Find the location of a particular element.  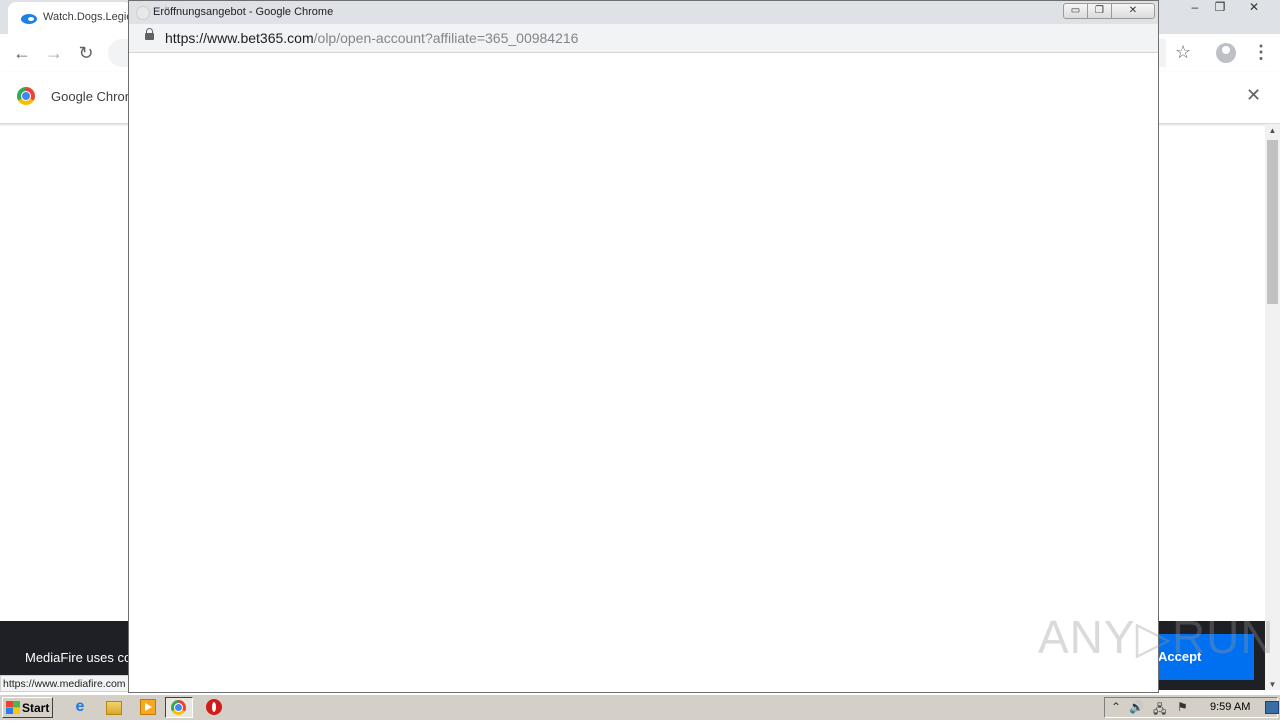

system-tray: ⌃ 🔊 🖧 ⚑ 9:59 AM is located at coordinates (1191, 709).